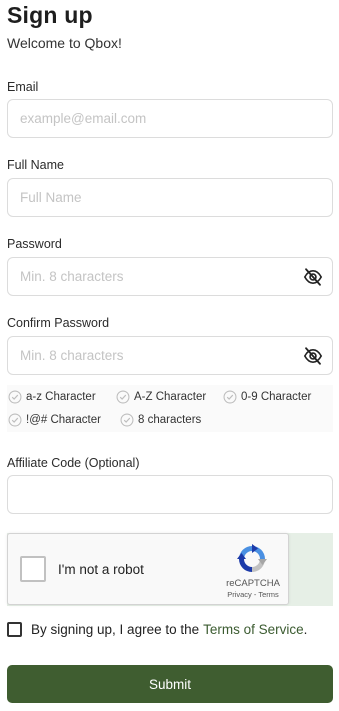  What do you see at coordinates (170, 420) in the screenshot?
I see `password-rule-label: 8 characters` at bounding box center [170, 420].